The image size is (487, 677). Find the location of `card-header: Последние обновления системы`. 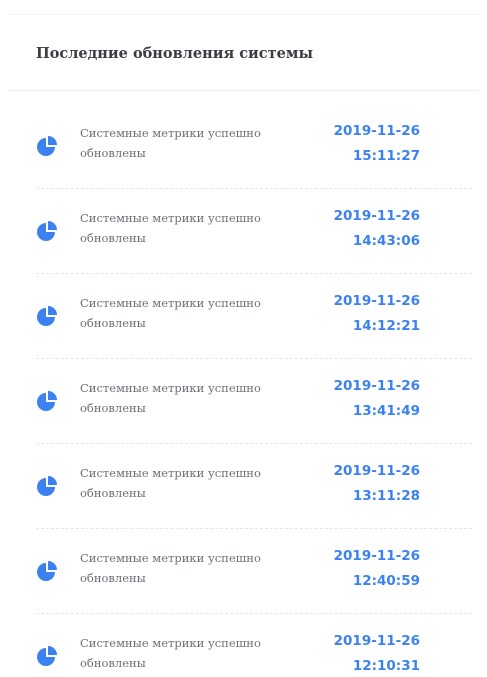

card-header: Последние обновления системы is located at coordinates (174, 53).